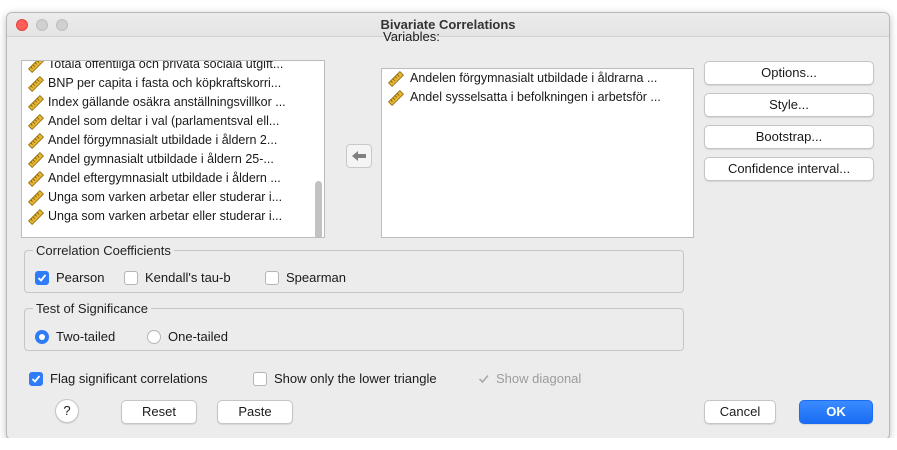 Image resolution: width=897 pixels, height=450 pixels. I want to click on title-bar: Bivariate Correlations, so click(448, 25).